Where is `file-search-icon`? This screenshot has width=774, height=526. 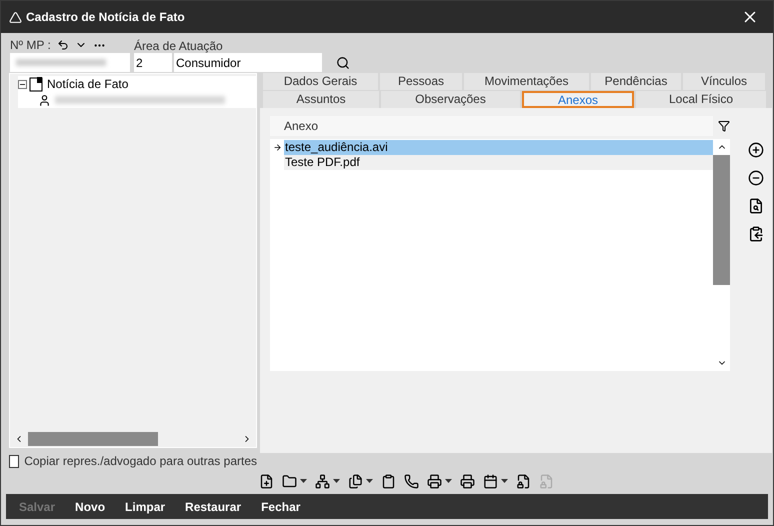
file-search-icon is located at coordinates (756, 206).